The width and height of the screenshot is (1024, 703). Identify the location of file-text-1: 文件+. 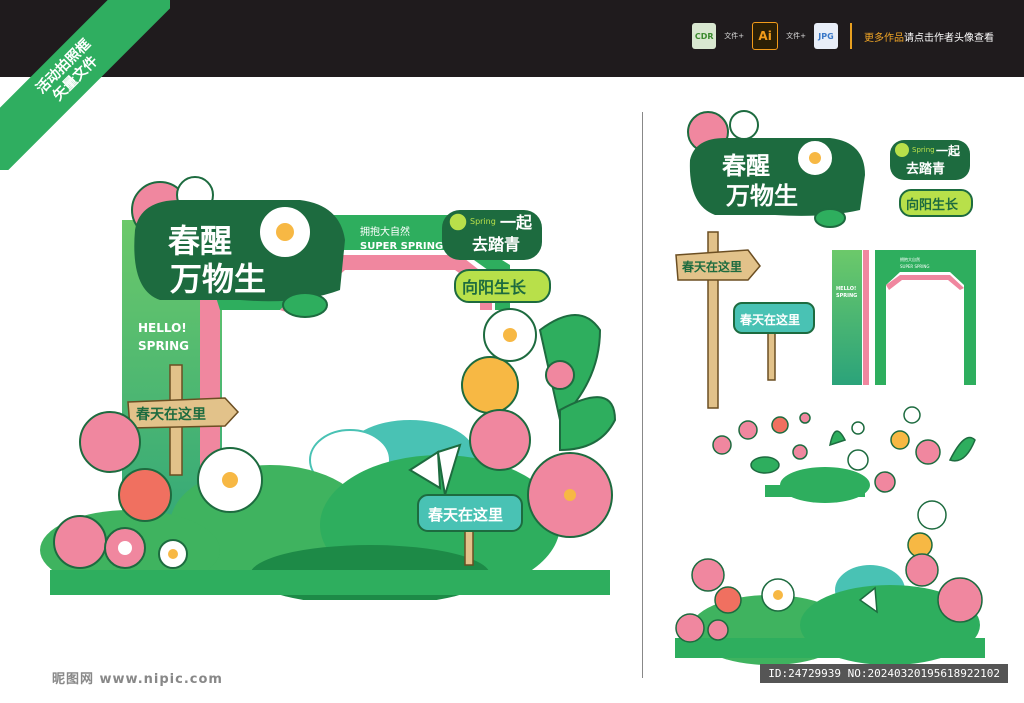
(734, 36).